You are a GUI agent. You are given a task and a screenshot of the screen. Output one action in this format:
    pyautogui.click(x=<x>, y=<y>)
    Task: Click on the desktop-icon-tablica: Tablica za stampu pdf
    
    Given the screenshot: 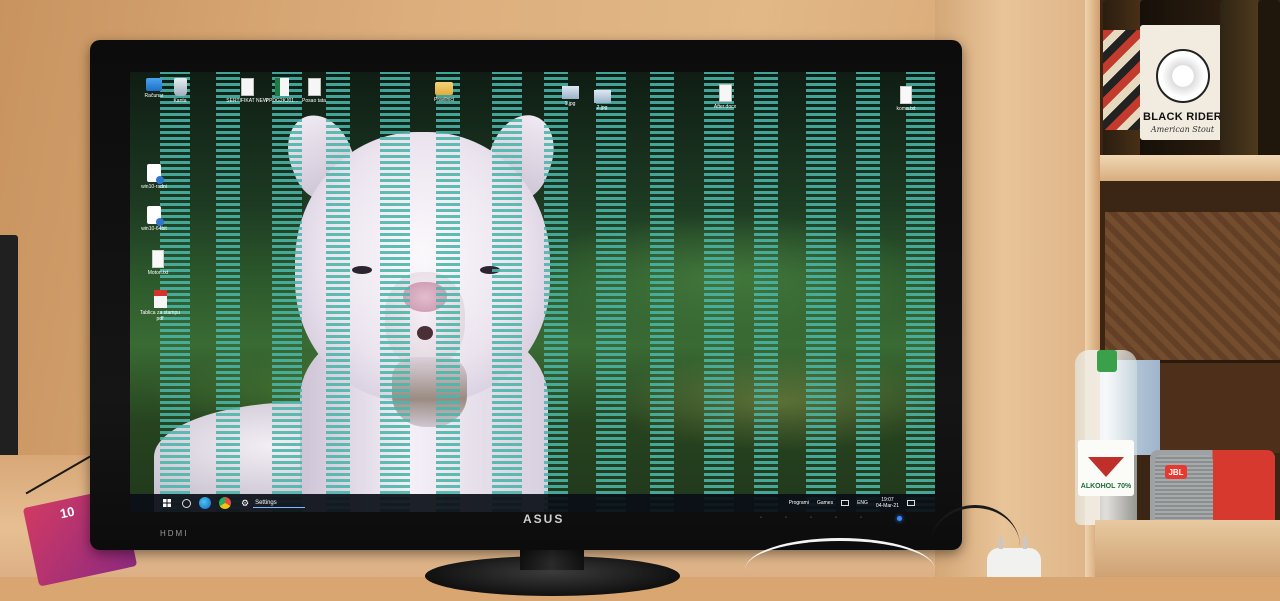 What is the action you would take?
    pyautogui.click(x=160, y=306)
    